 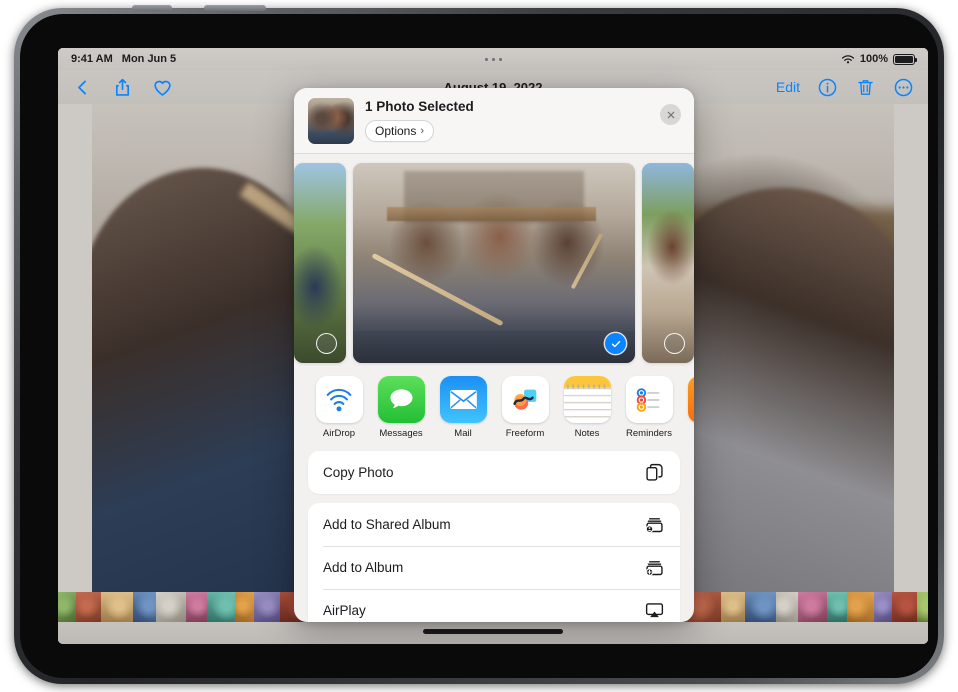 What do you see at coordinates (649, 407) in the screenshot?
I see `share-target-reminders: Reminders` at bounding box center [649, 407].